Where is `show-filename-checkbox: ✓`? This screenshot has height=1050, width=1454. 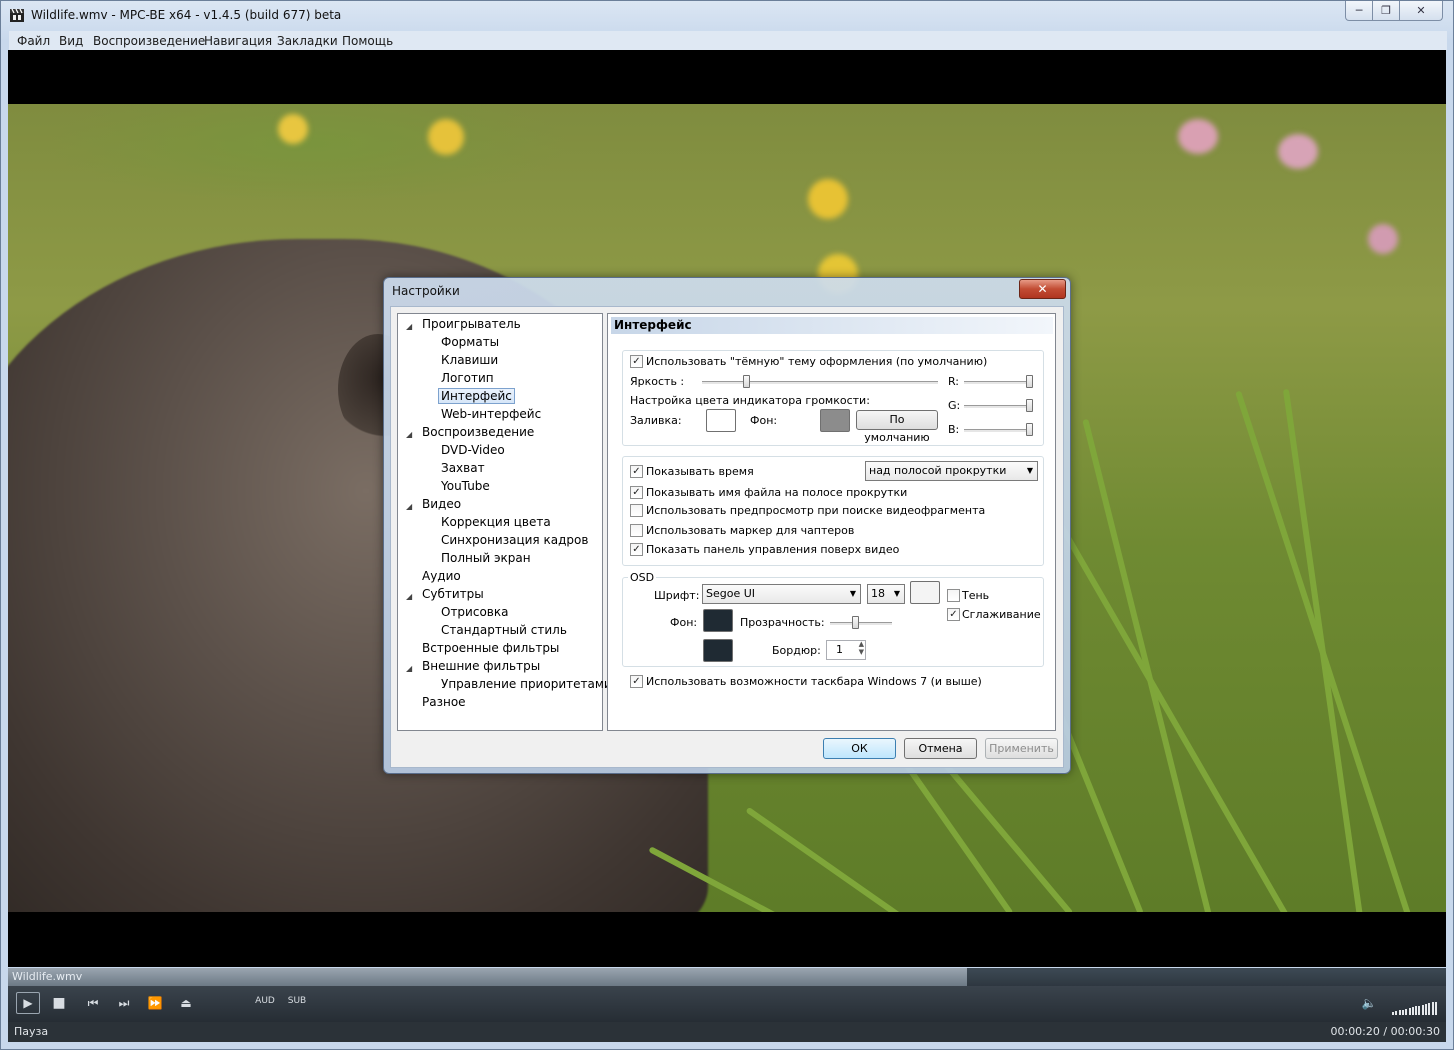 show-filename-checkbox: ✓ is located at coordinates (636, 492).